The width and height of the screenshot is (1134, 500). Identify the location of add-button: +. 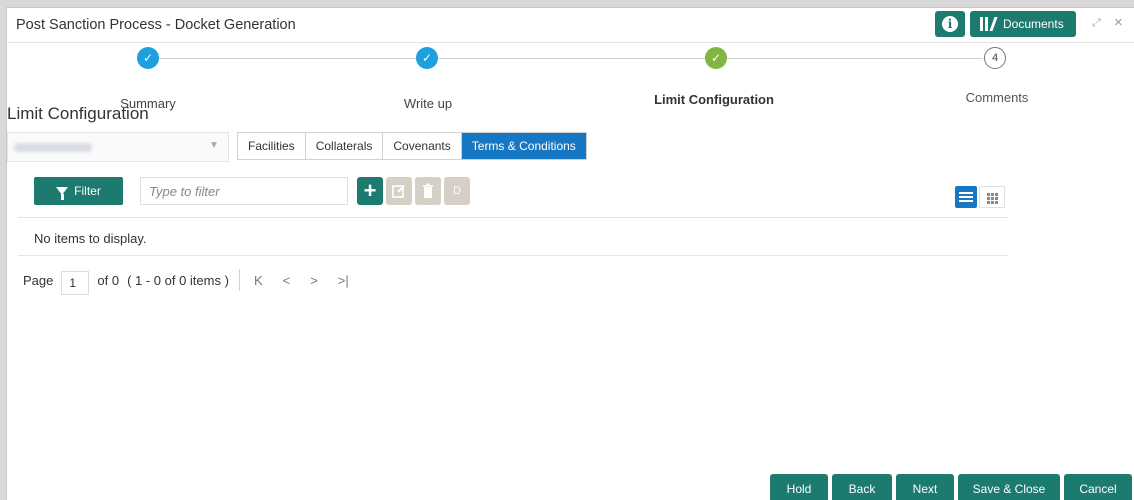
(370, 191).